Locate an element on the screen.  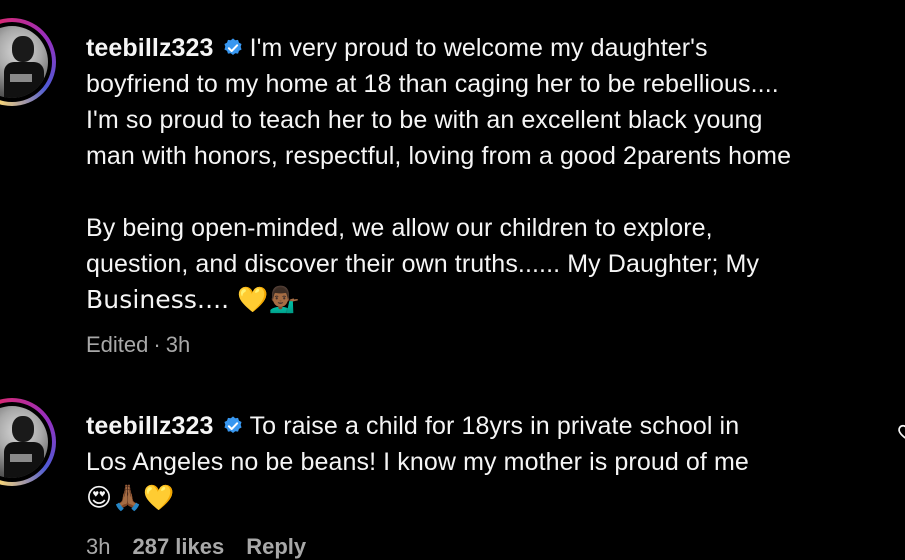
comment-meta: 3h 287 likes Reply is located at coordinates (196, 547).